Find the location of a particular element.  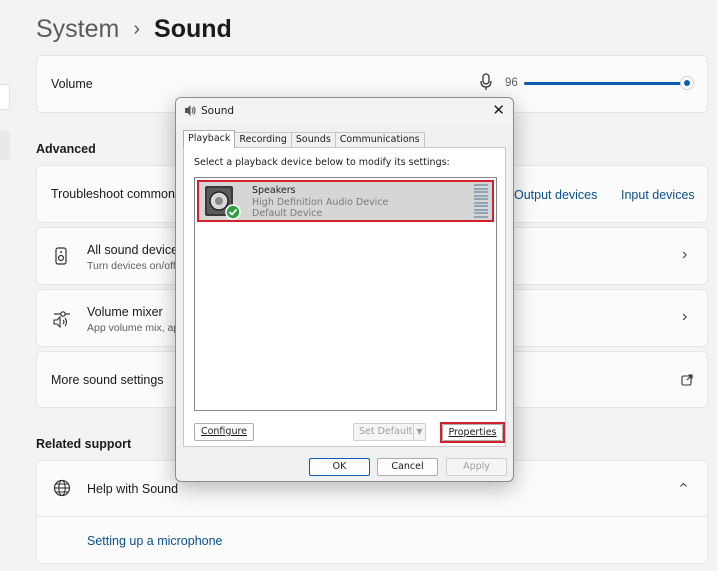

configure-button: Configure is located at coordinates (224, 432).